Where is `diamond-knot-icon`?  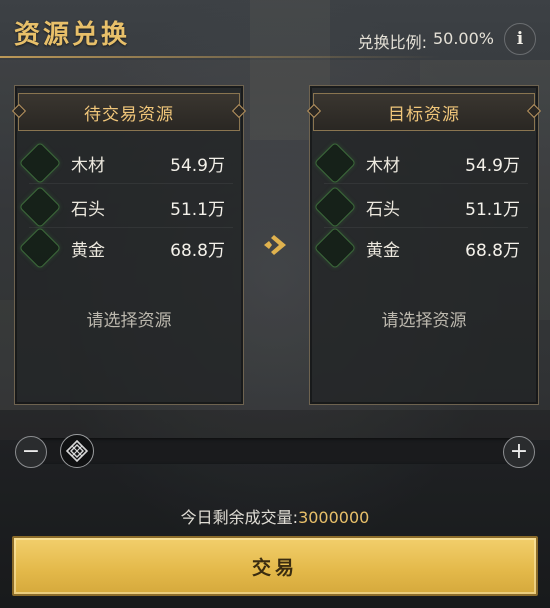 diamond-knot-icon is located at coordinates (77, 451).